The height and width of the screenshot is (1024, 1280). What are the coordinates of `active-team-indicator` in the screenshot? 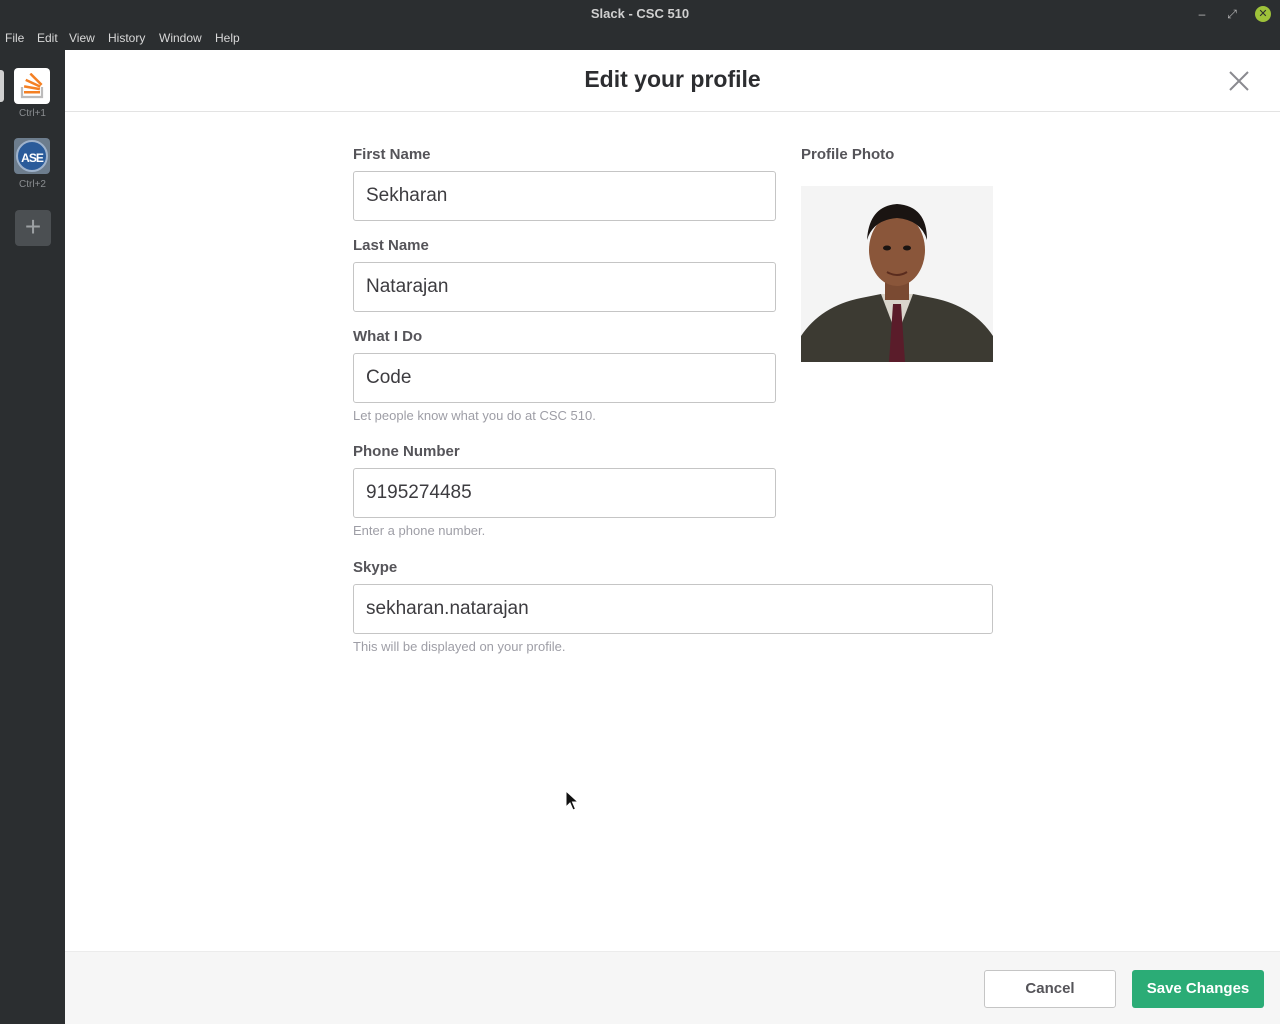 It's located at (2, 86).